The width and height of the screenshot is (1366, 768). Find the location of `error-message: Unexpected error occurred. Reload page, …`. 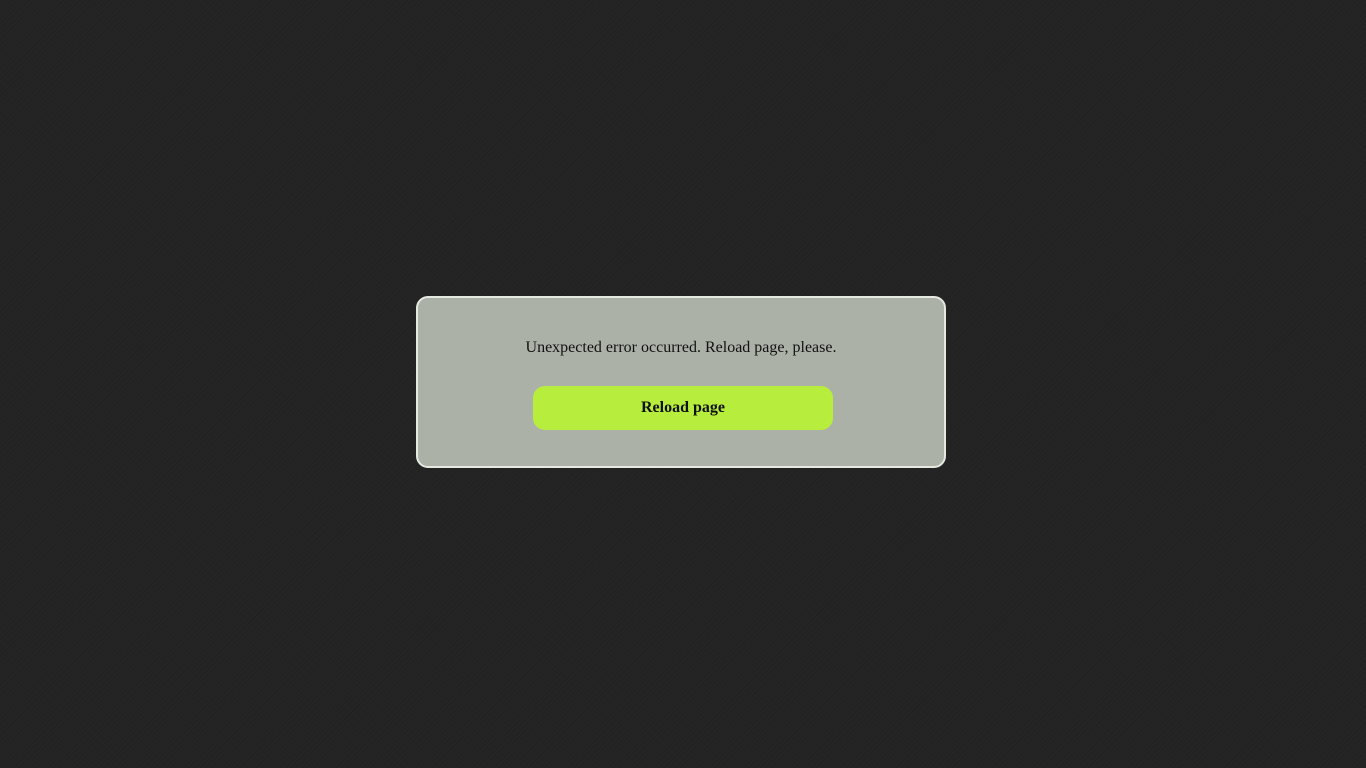

error-message: Unexpected error occurred. Reload page, … is located at coordinates (681, 347).